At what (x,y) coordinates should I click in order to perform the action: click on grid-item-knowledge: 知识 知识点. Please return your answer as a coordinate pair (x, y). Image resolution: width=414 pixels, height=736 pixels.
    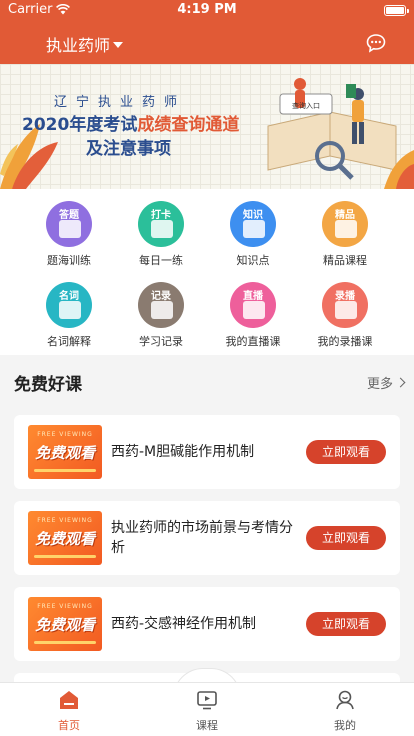
    Looking at the image, I should click on (253, 229).